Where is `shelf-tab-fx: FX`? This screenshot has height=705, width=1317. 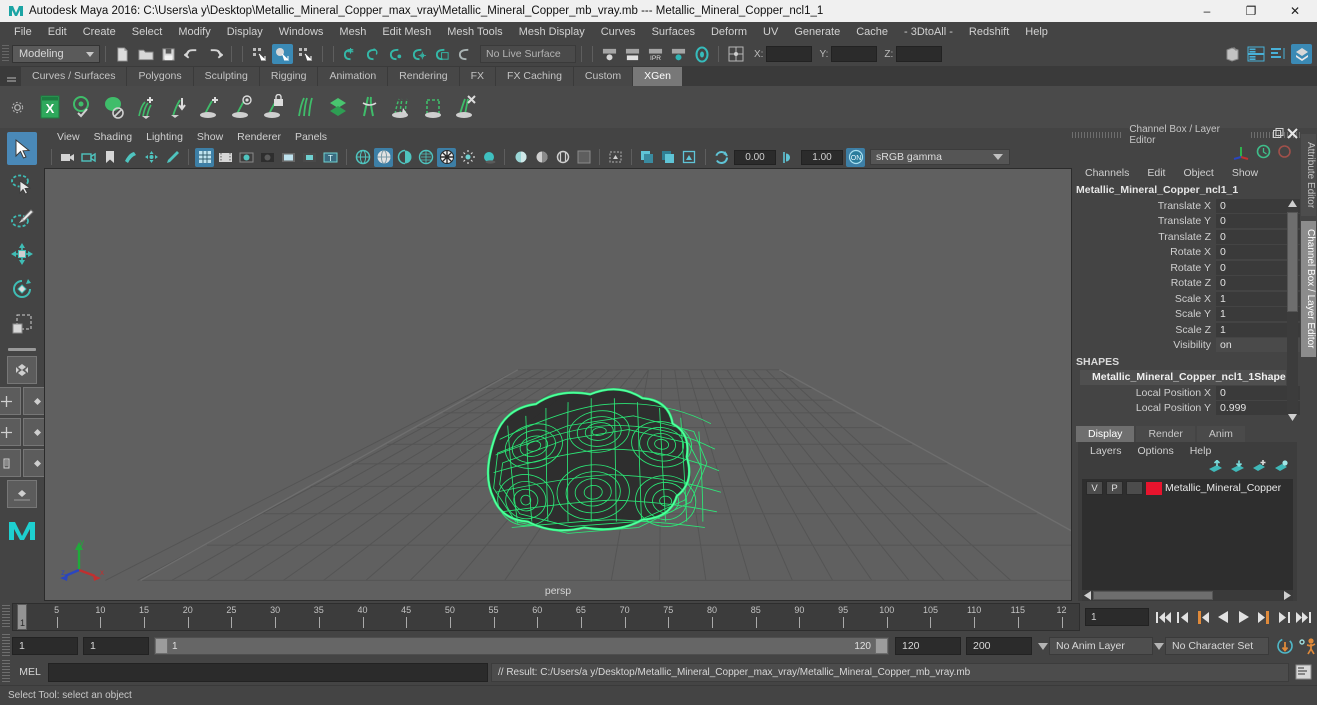 shelf-tab-fx: FX is located at coordinates (478, 76).